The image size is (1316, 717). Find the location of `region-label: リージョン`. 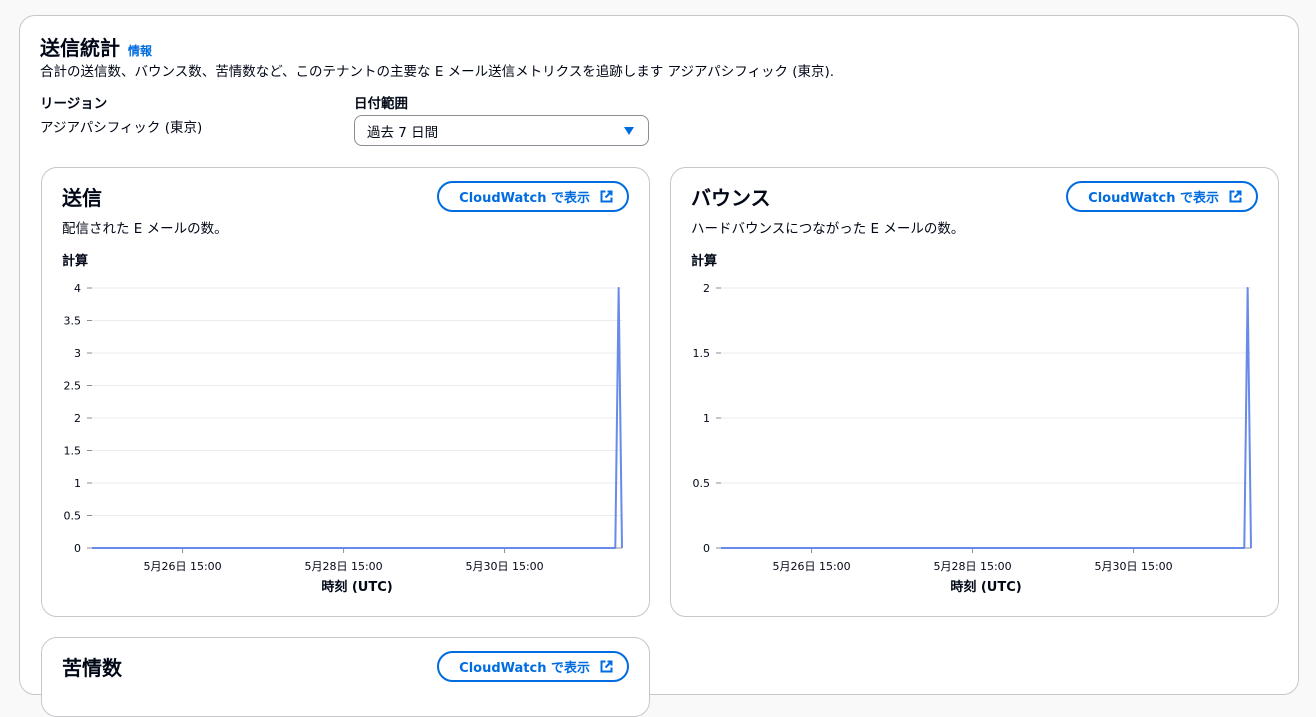

region-label: リージョン is located at coordinates (74, 104).